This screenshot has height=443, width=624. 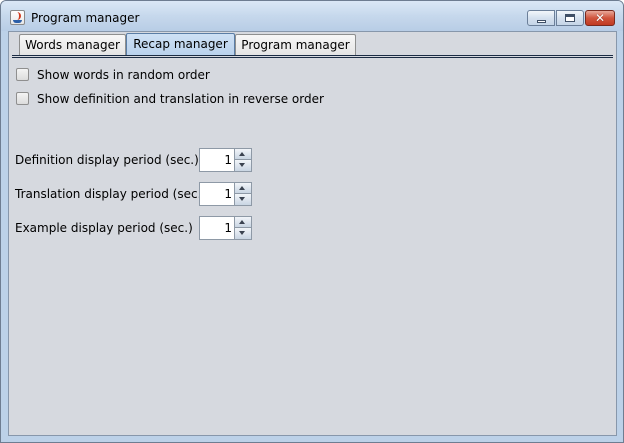 I want to click on maximize-icon, so click(x=570, y=18).